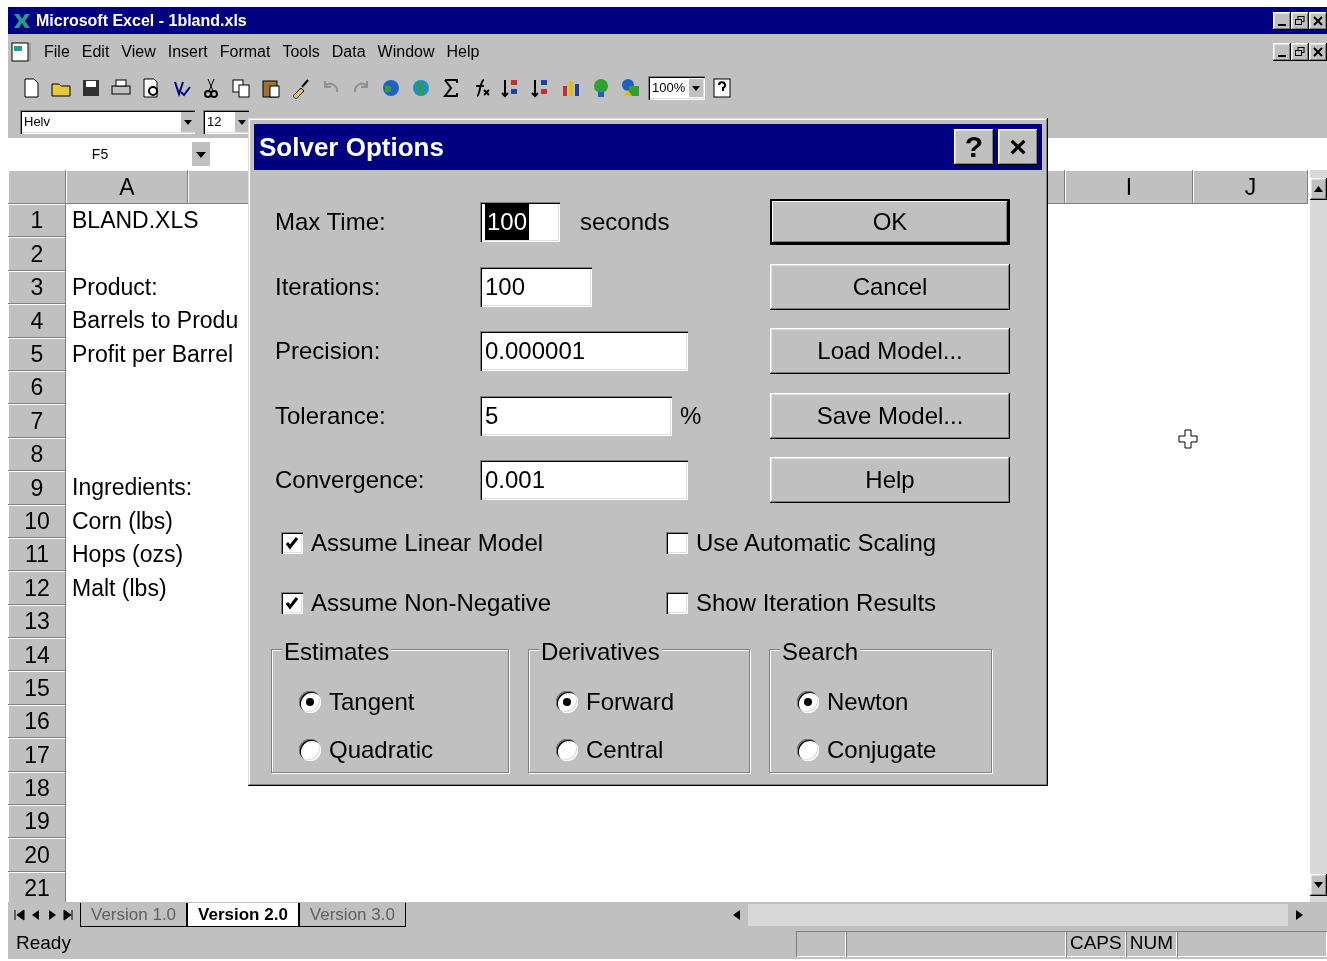  What do you see at coordinates (1250, 187) in the screenshot?
I see `column-header: J` at bounding box center [1250, 187].